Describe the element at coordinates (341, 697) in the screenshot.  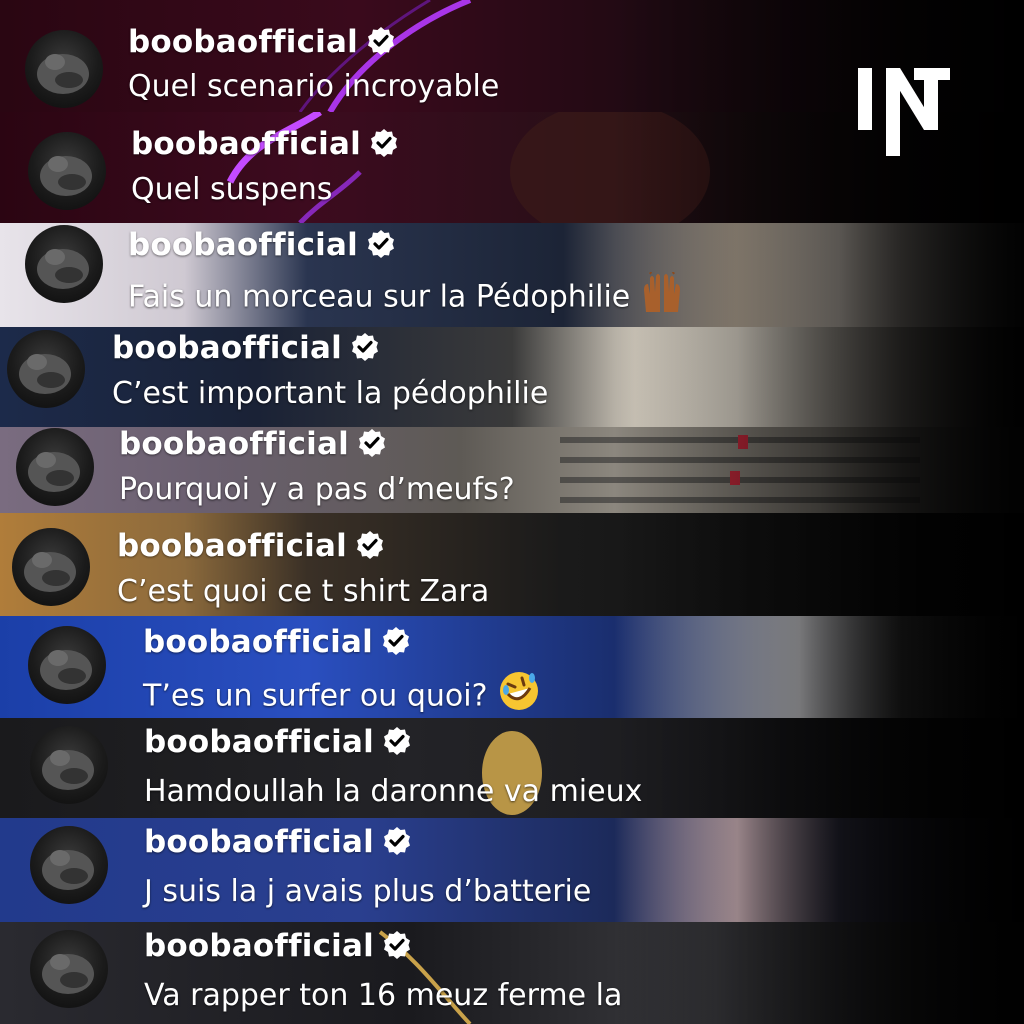
I see `comment-text: T’es un surfer ou quoi?` at that location.